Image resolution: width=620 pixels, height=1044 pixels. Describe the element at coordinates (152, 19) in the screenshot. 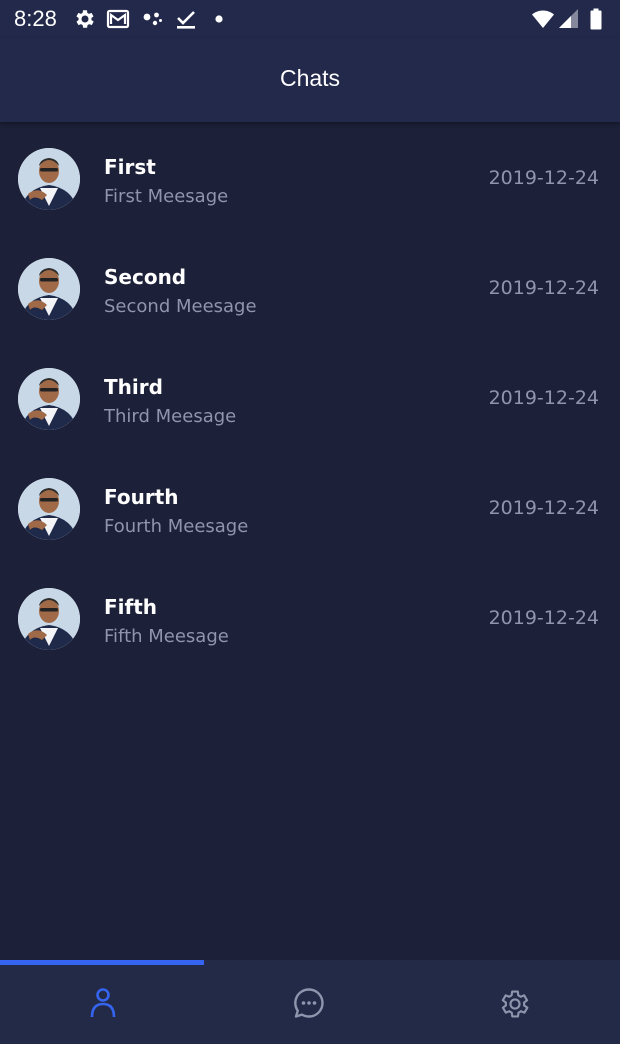

I see `dots-icon` at that location.